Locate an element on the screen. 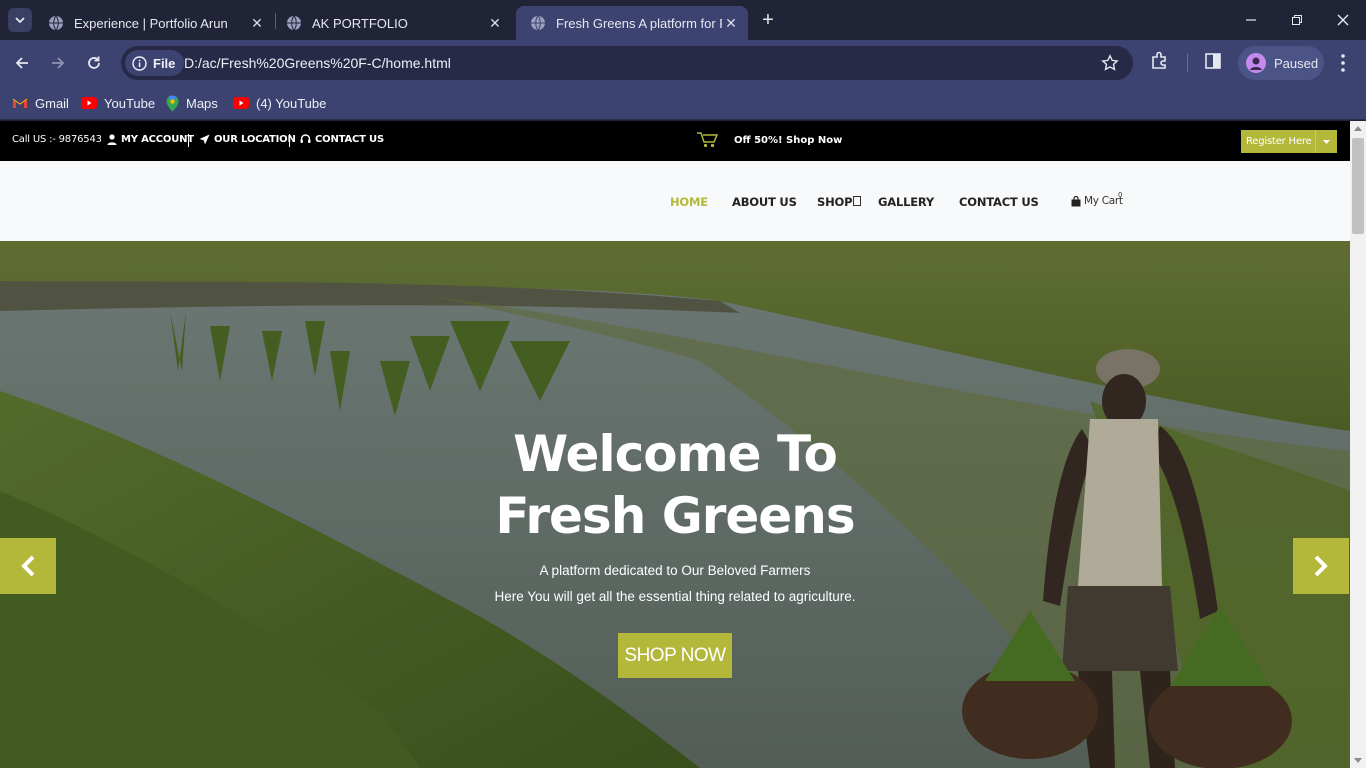 This screenshot has width=1366, height=768. call-us-text: Call US :- 9876543 is located at coordinates (57, 139).